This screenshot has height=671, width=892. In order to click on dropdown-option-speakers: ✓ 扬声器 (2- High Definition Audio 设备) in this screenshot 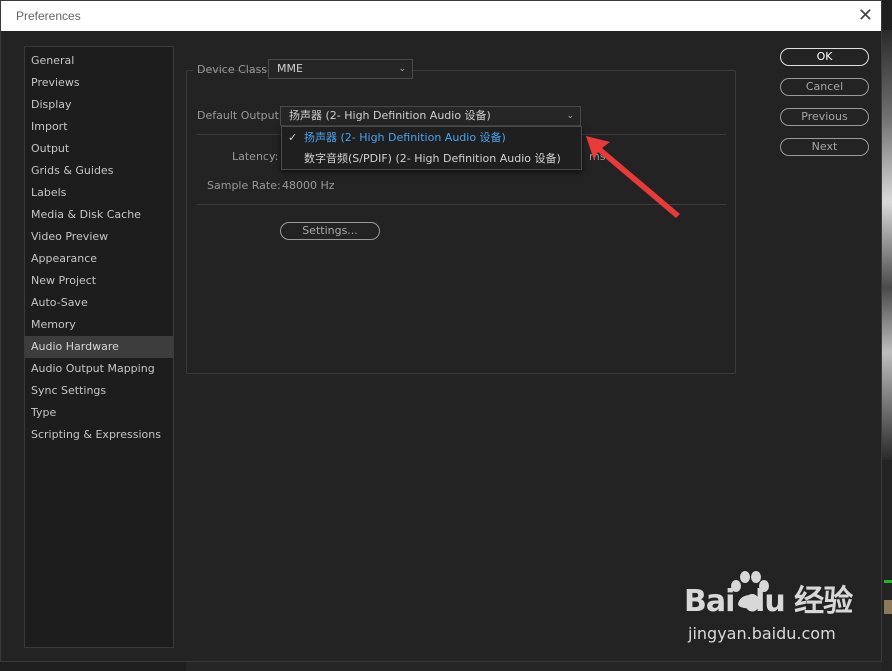, I will do `click(431, 137)`.